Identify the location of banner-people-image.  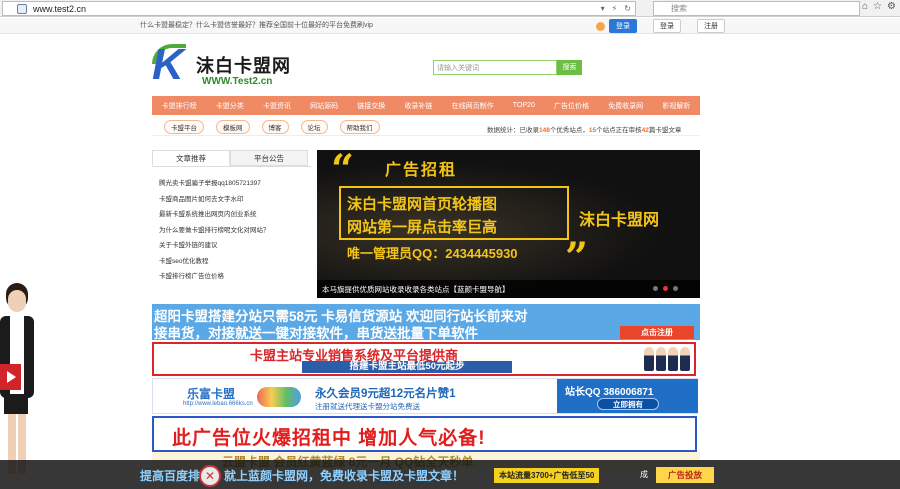
(667, 359).